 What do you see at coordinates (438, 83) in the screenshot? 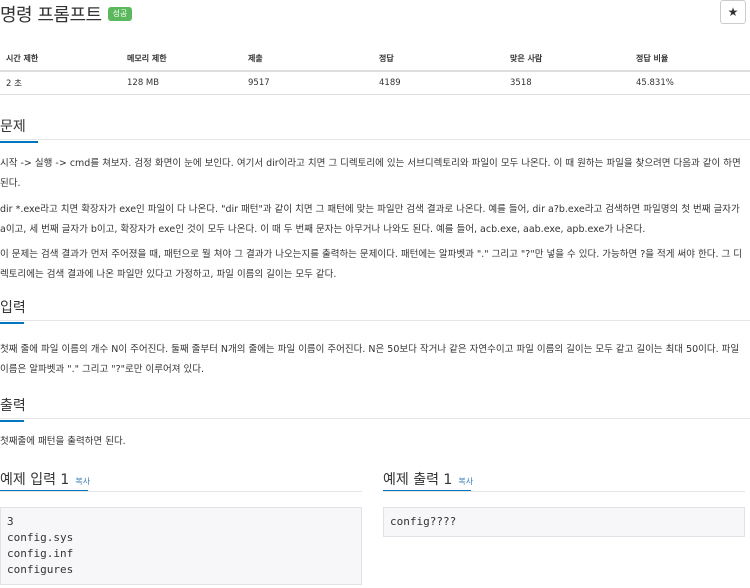
I see `value-accepted: 4189` at bounding box center [438, 83].